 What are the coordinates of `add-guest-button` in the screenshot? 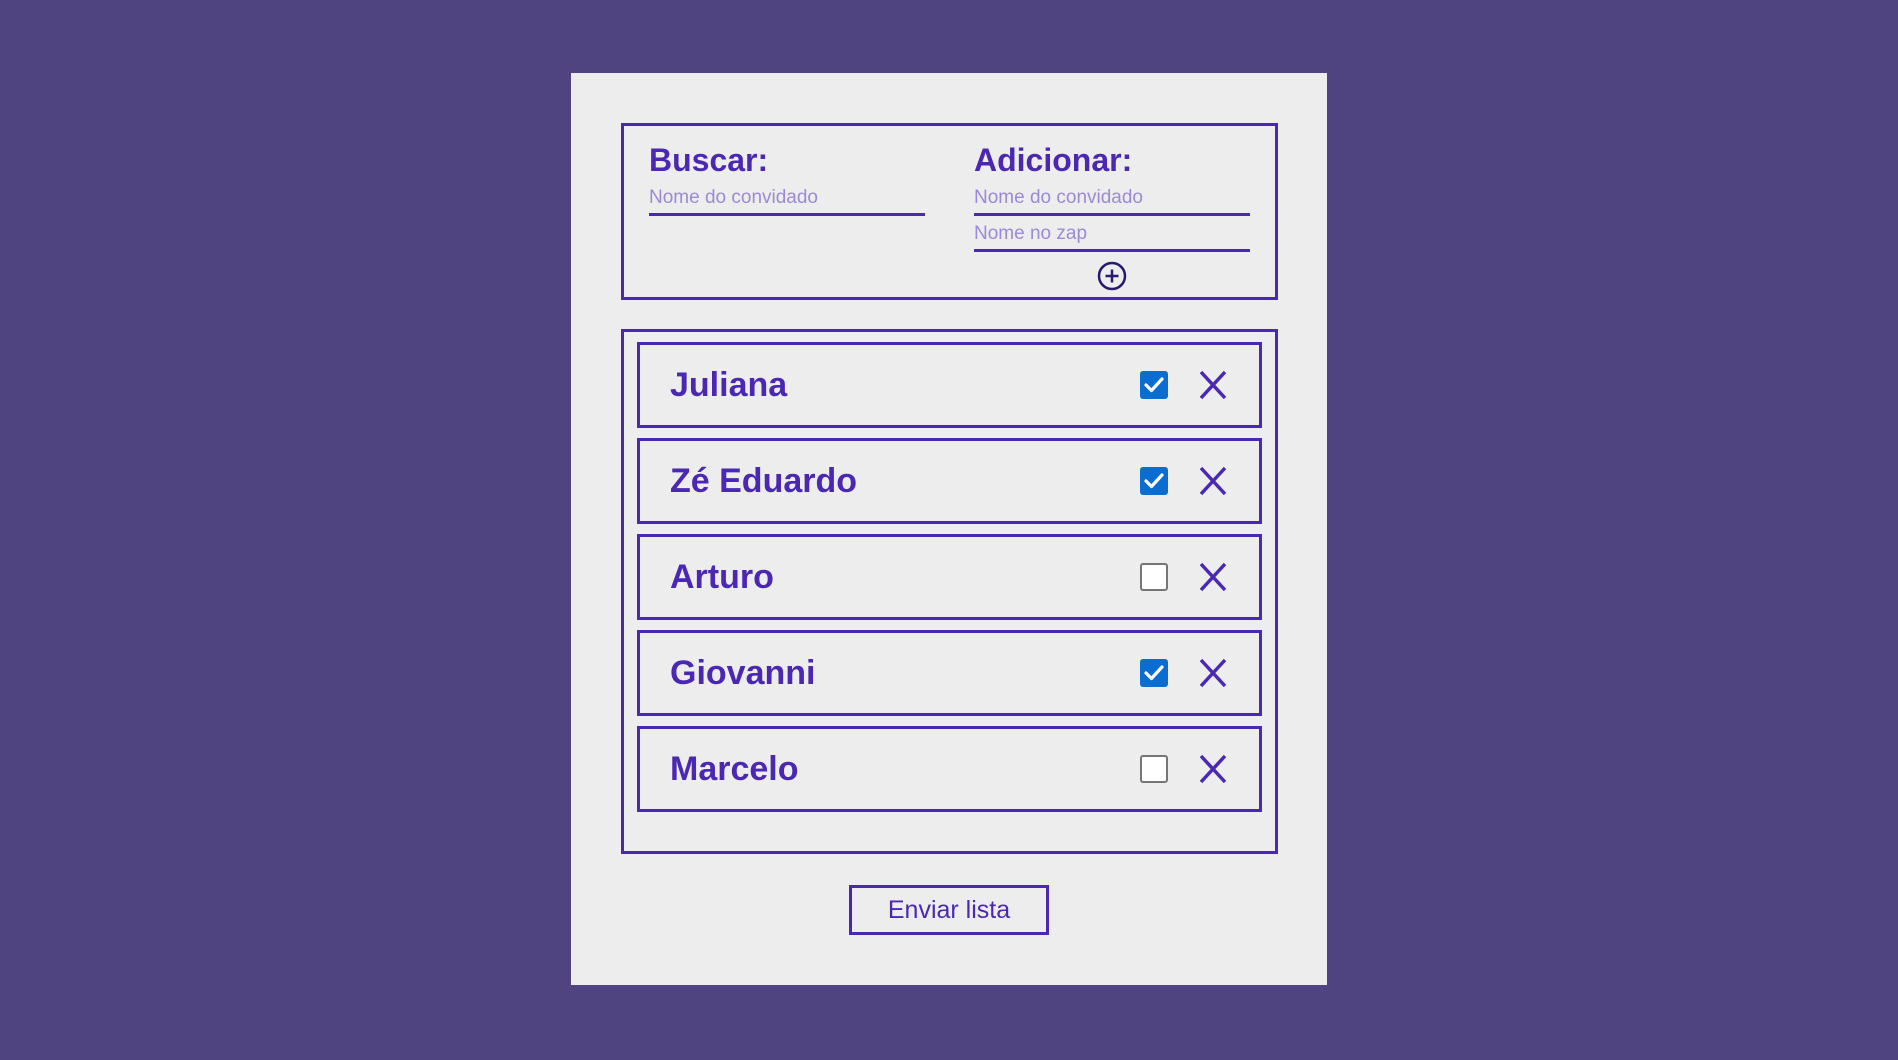 It's located at (1112, 276).